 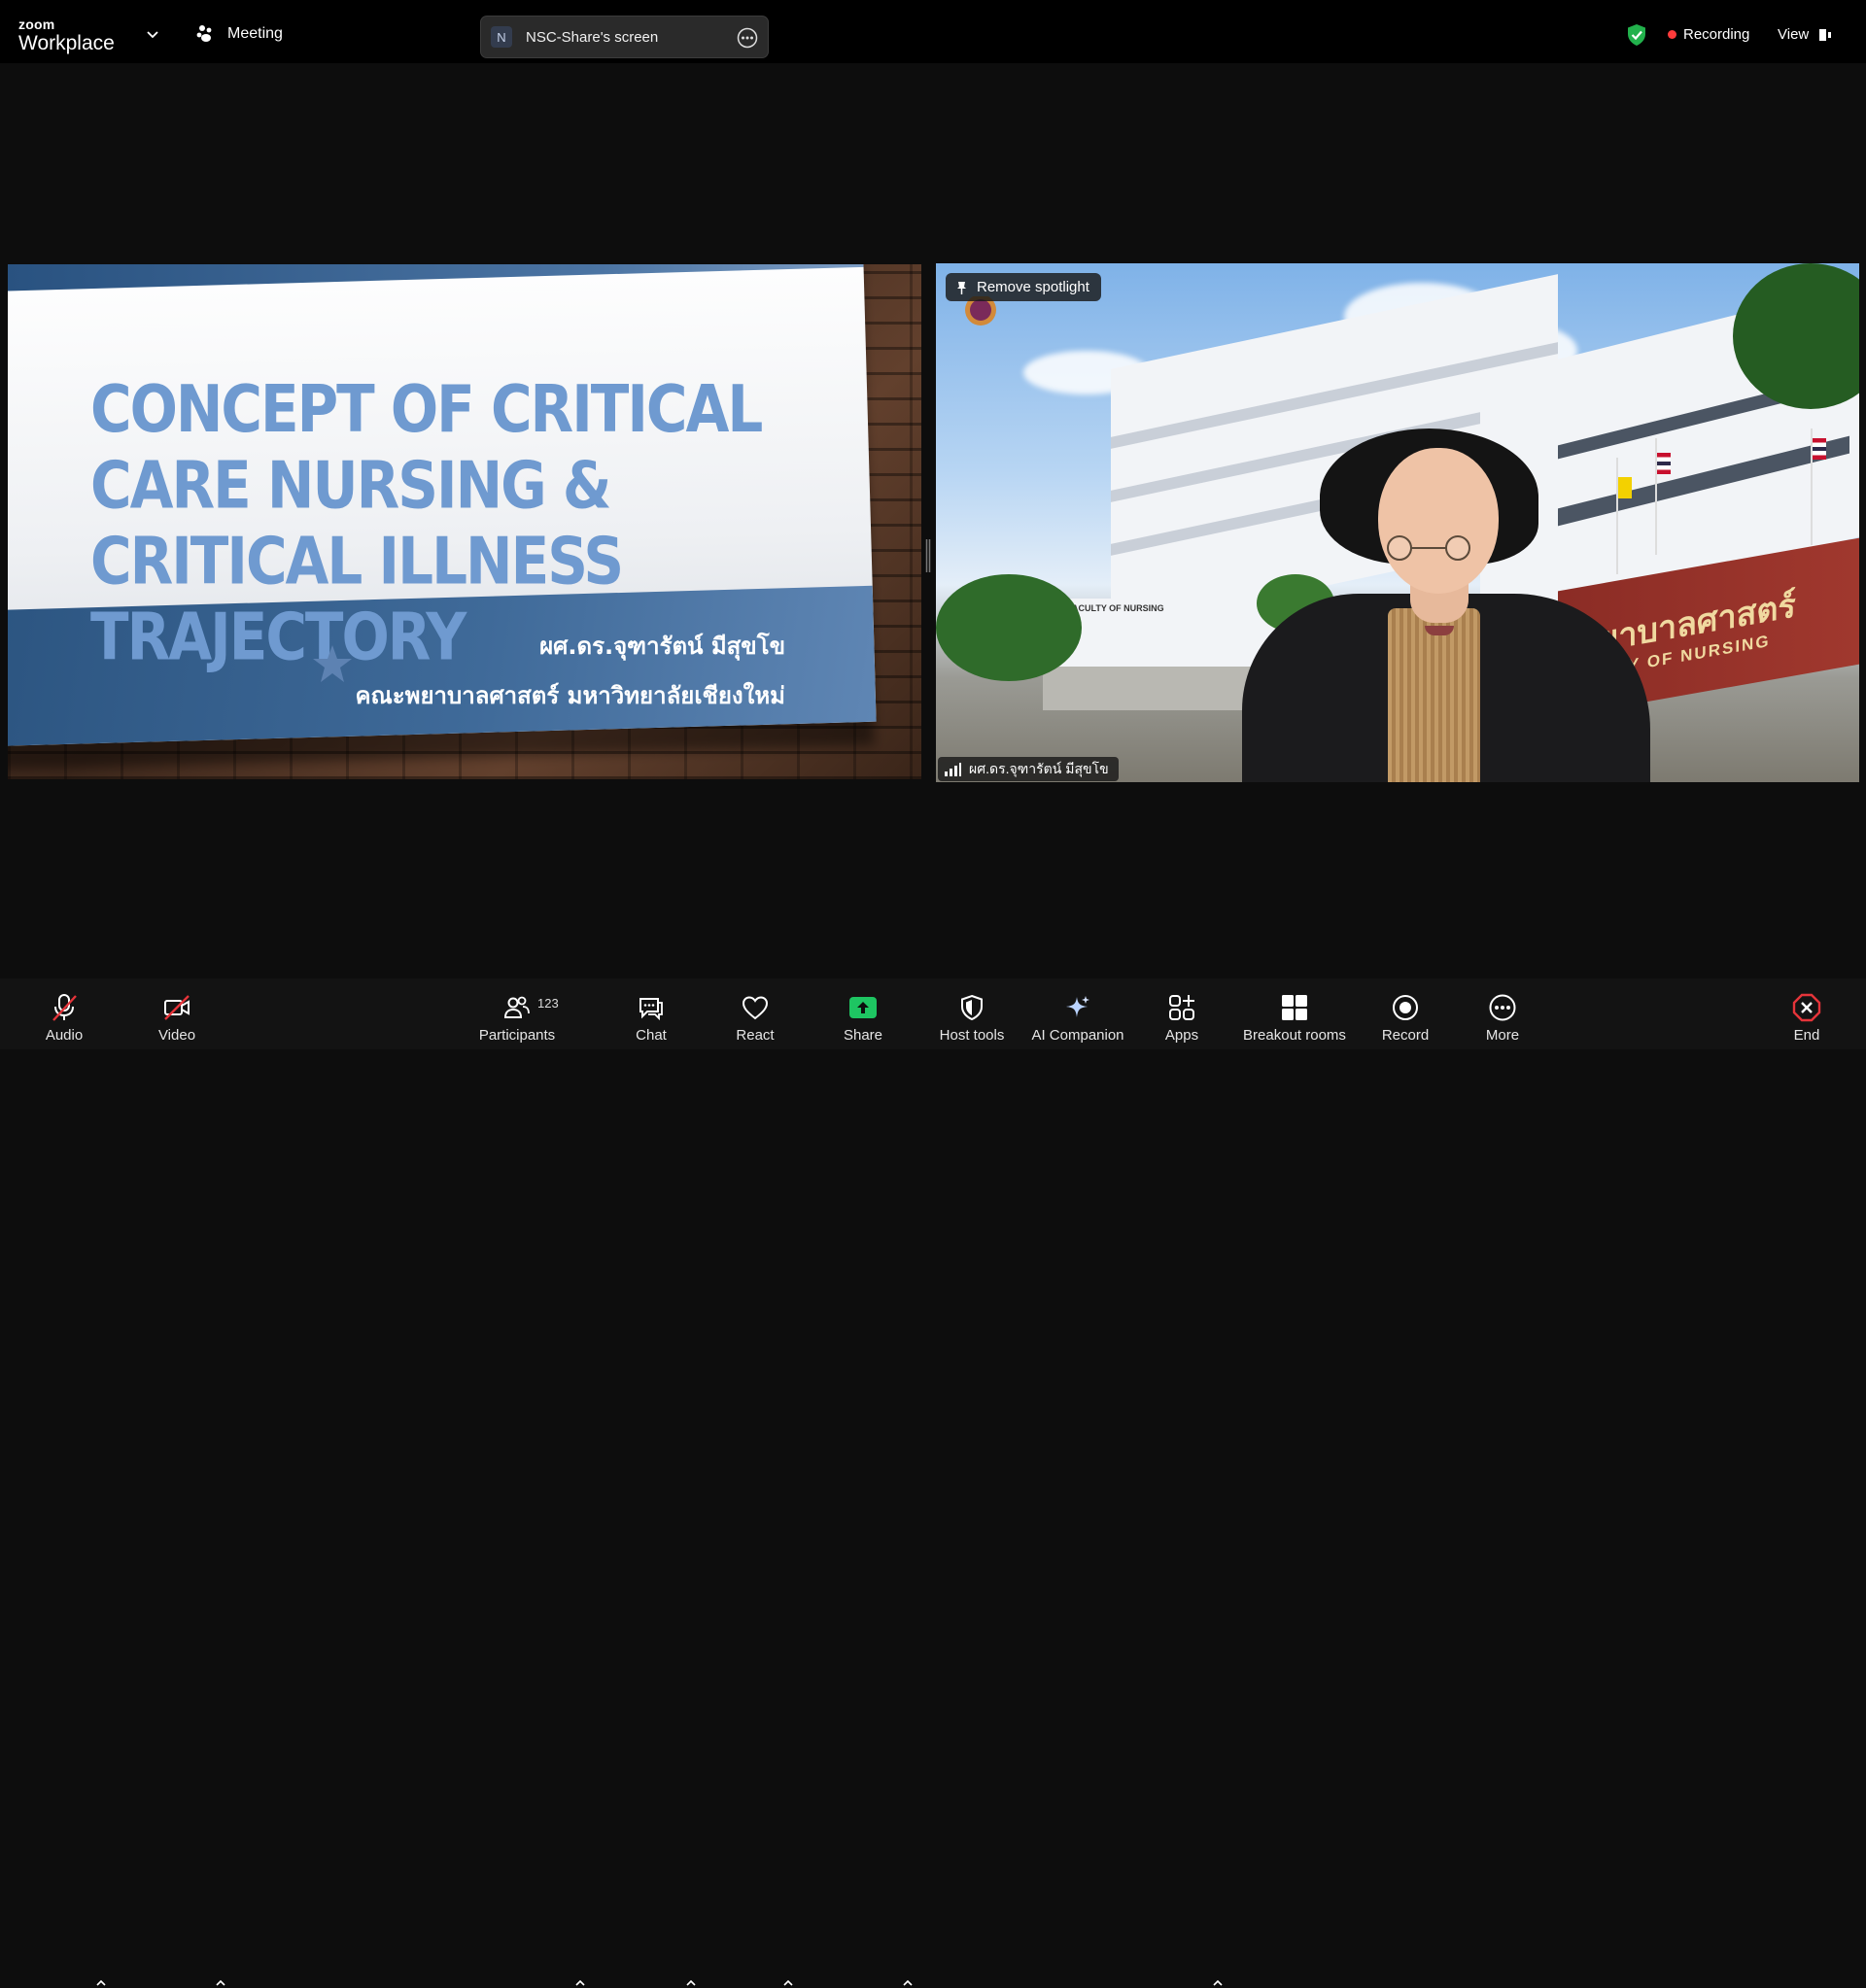 I want to click on recording-label: Recording, so click(x=1716, y=34).